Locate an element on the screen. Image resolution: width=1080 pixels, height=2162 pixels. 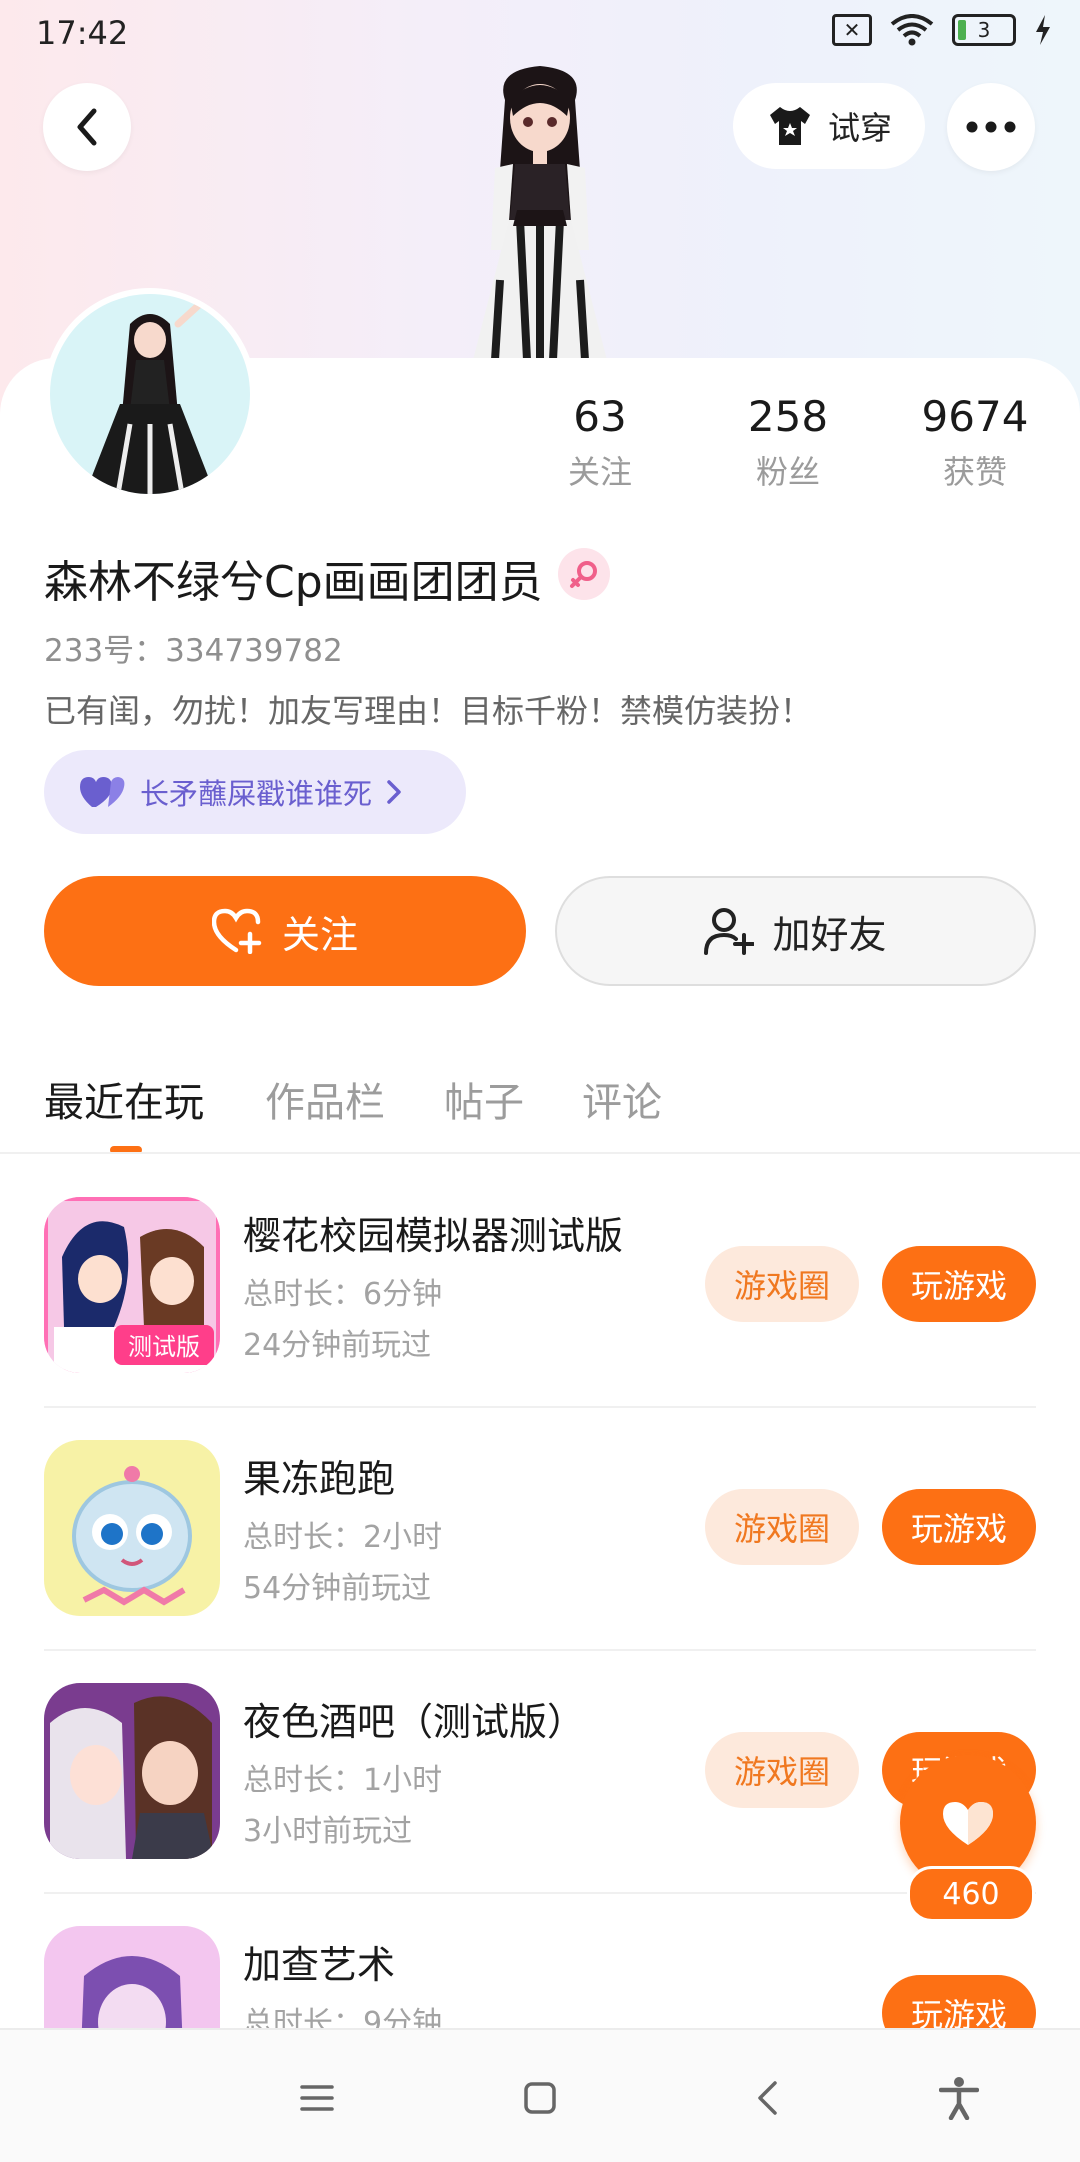
game-last-played: 3小时前玩过 is located at coordinates (328, 1831).